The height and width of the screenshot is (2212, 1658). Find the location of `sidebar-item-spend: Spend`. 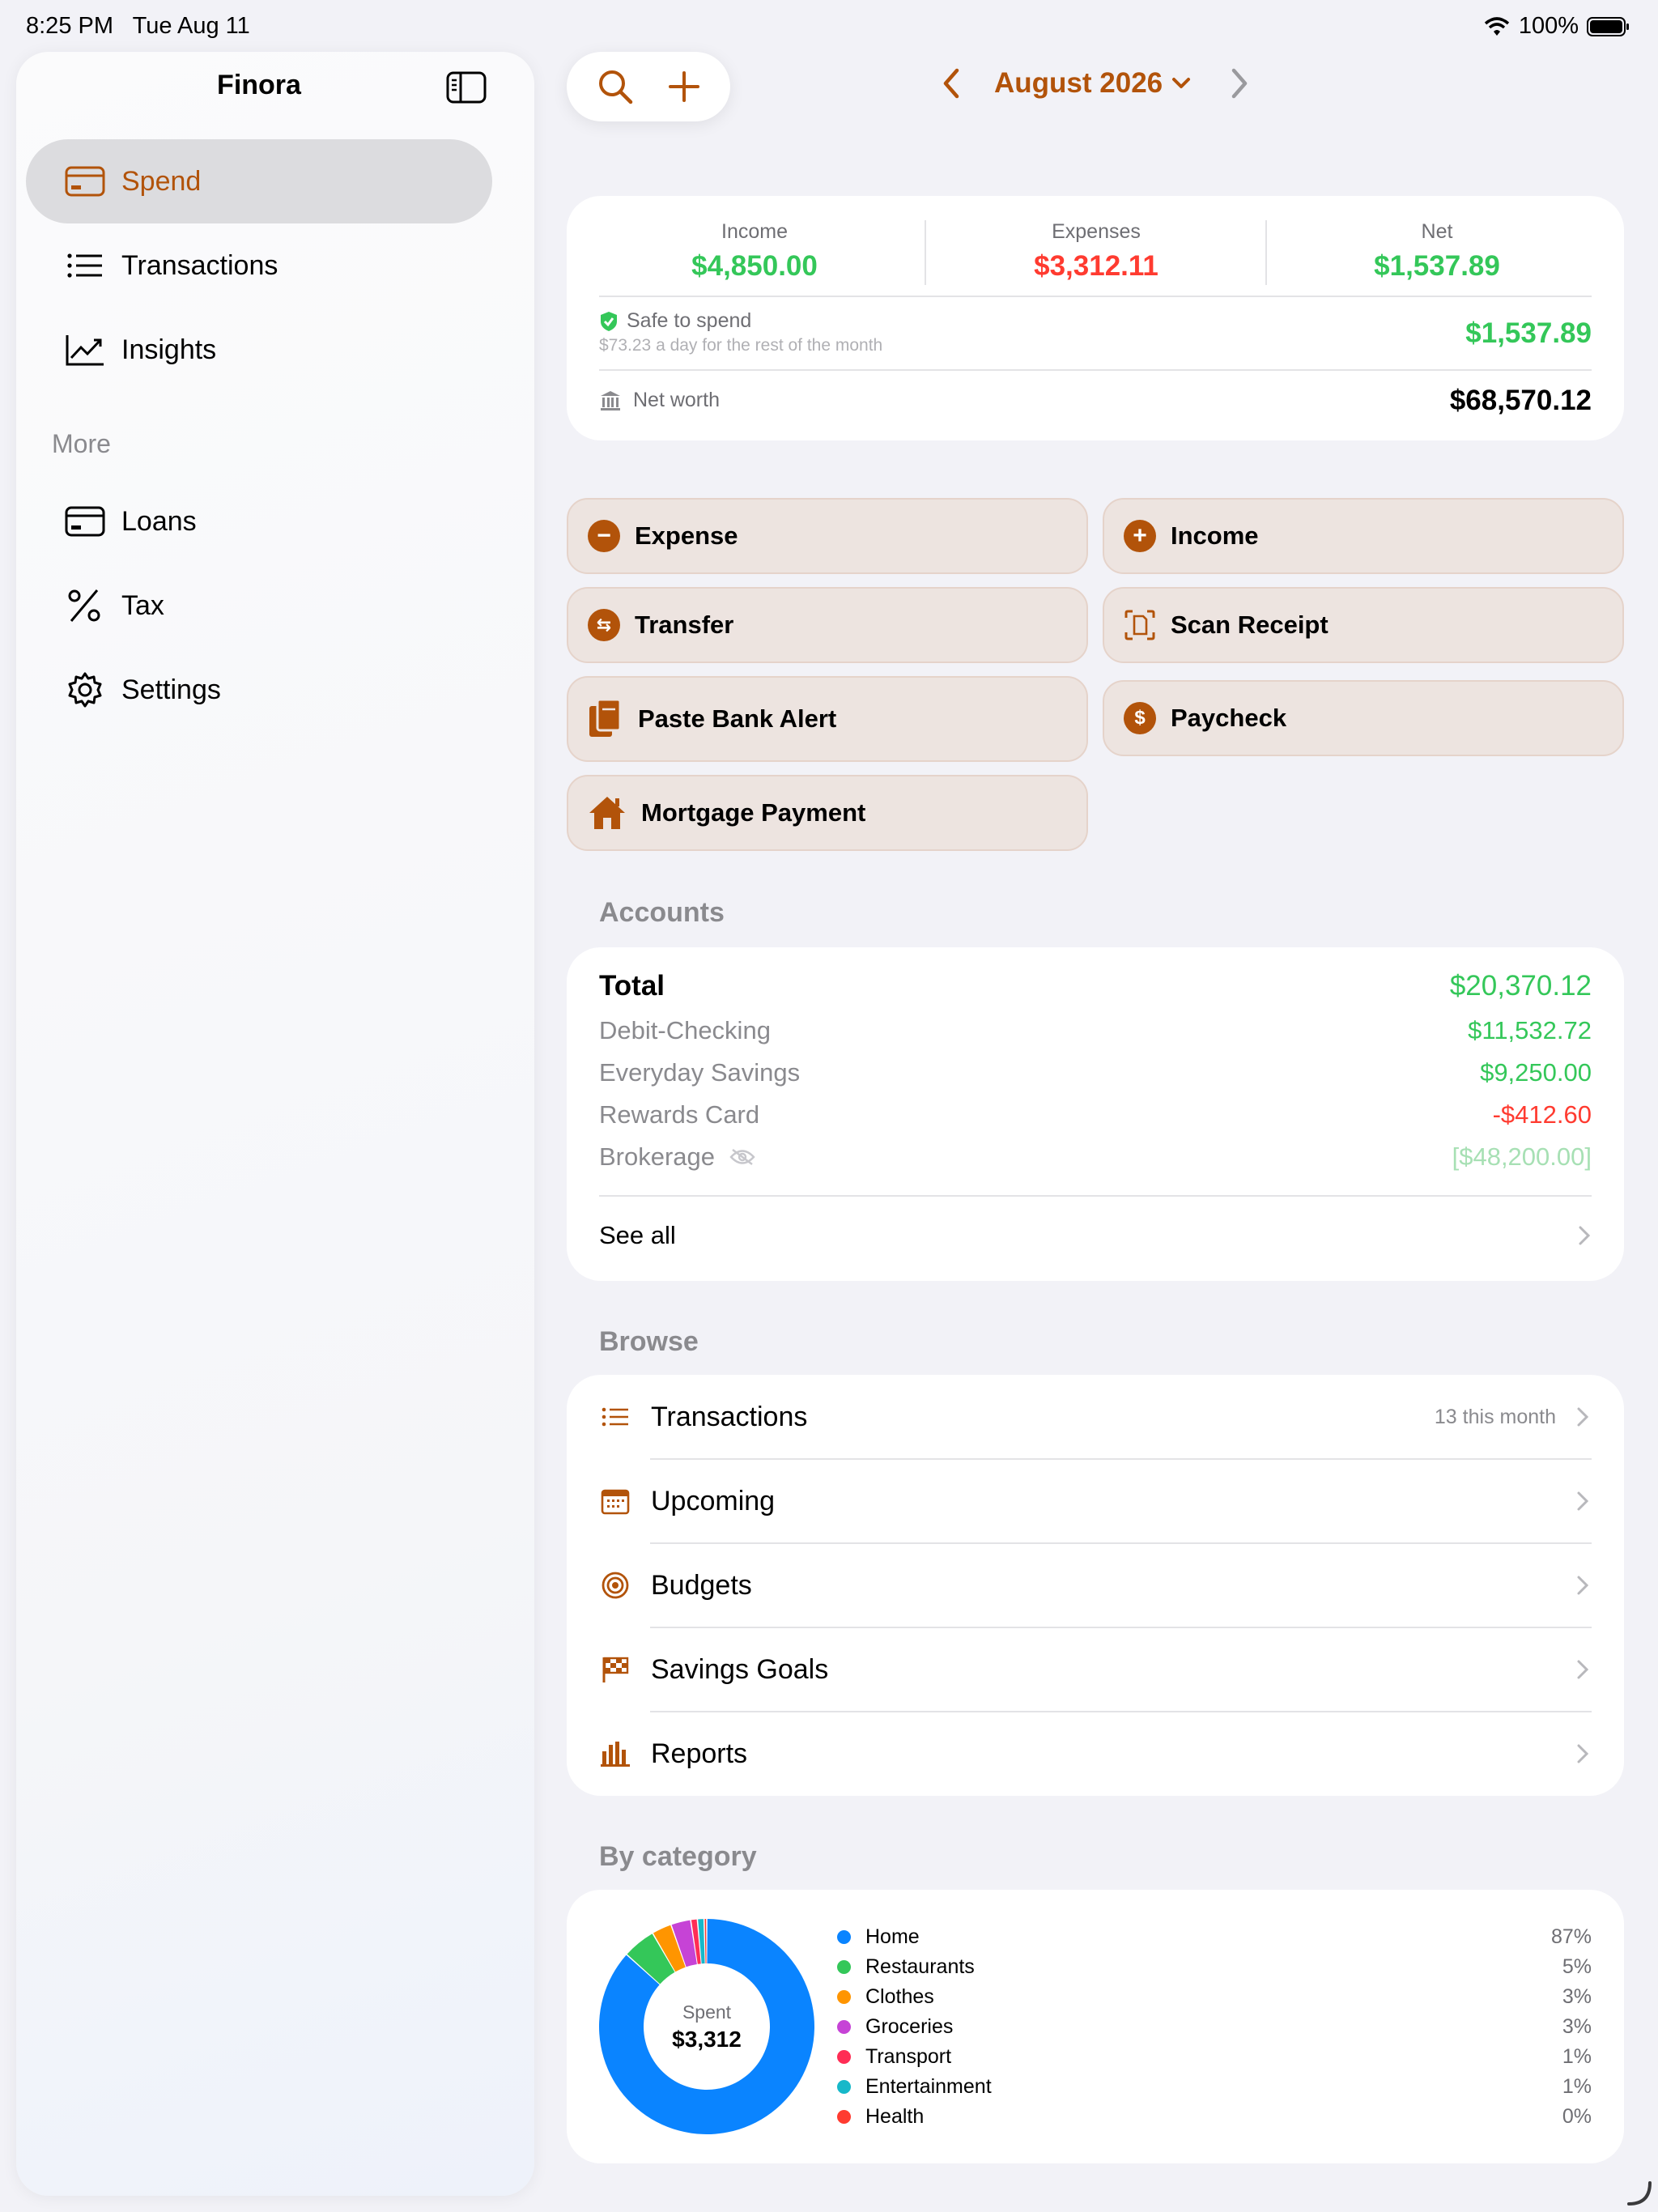

sidebar-item-spend: Spend is located at coordinates (259, 181).